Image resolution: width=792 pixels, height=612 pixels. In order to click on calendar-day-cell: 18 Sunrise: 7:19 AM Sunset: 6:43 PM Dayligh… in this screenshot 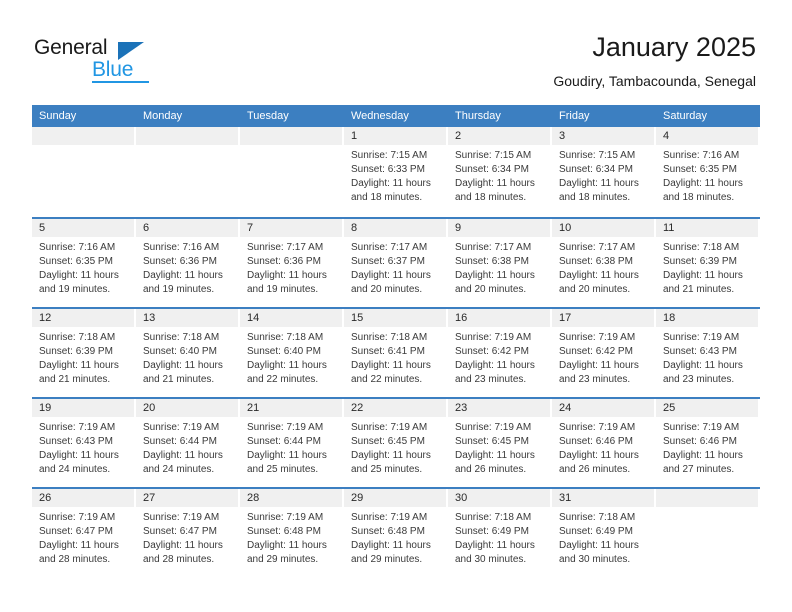, I will do `click(708, 353)`.